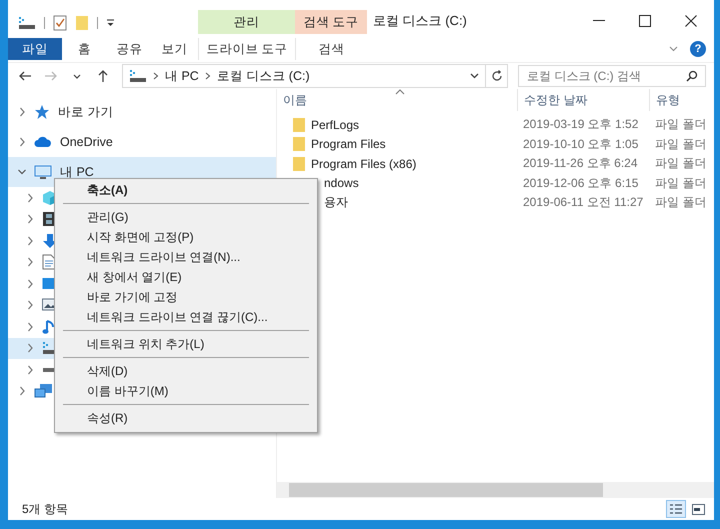 Image resolution: width=720 pixels, height=529 pixels. What do you see at coordinates (581, 125) in the screenshot?
I see `modified-date: 2019-03-19 오후 1:52` at bounding box center [581, 125].